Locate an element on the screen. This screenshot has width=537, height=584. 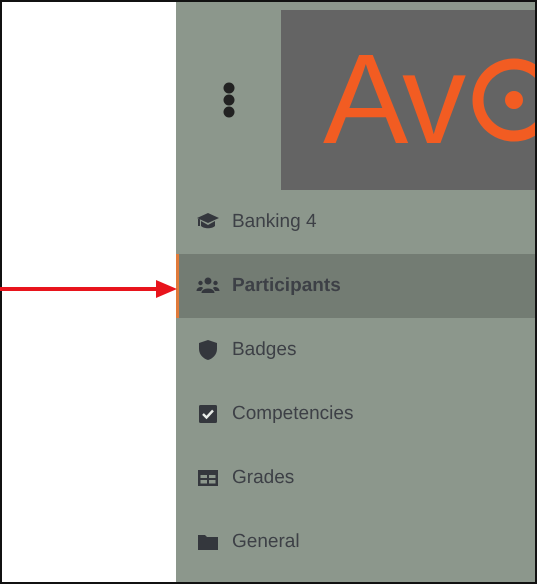
nav-item: Banking 4 is located at coordinates (355, 222).